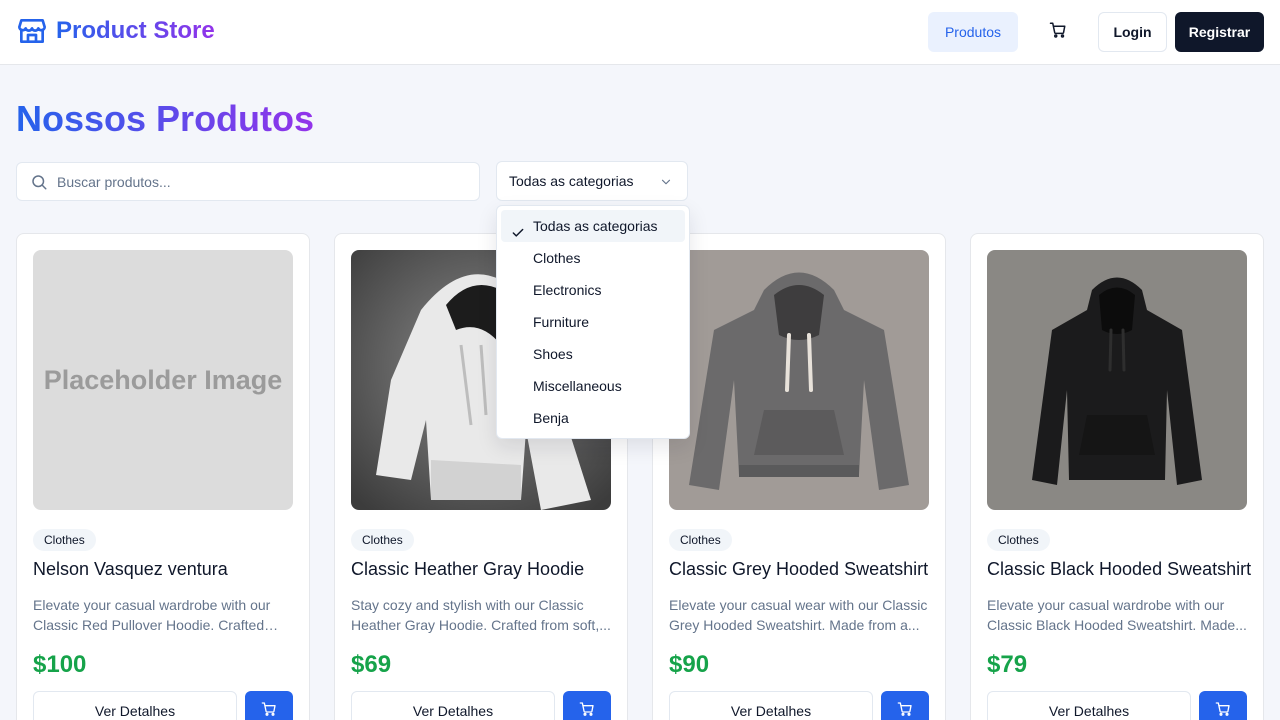 The width and height of the screenshot is (1280, 720). I want to click on page-title: Nossos Produtos, so click(165, 119).